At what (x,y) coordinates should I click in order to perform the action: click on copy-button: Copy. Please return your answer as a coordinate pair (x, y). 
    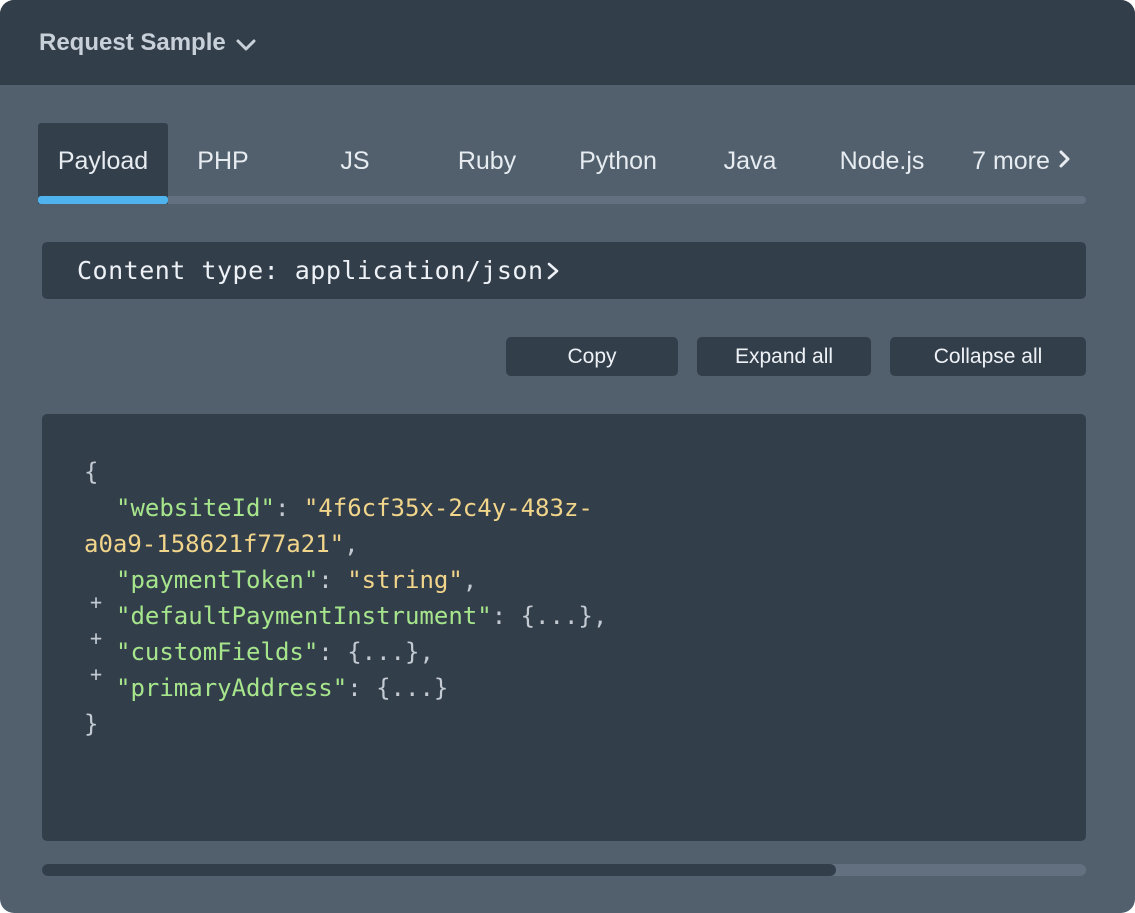
    Looking at the image, I should click on (592, 356).